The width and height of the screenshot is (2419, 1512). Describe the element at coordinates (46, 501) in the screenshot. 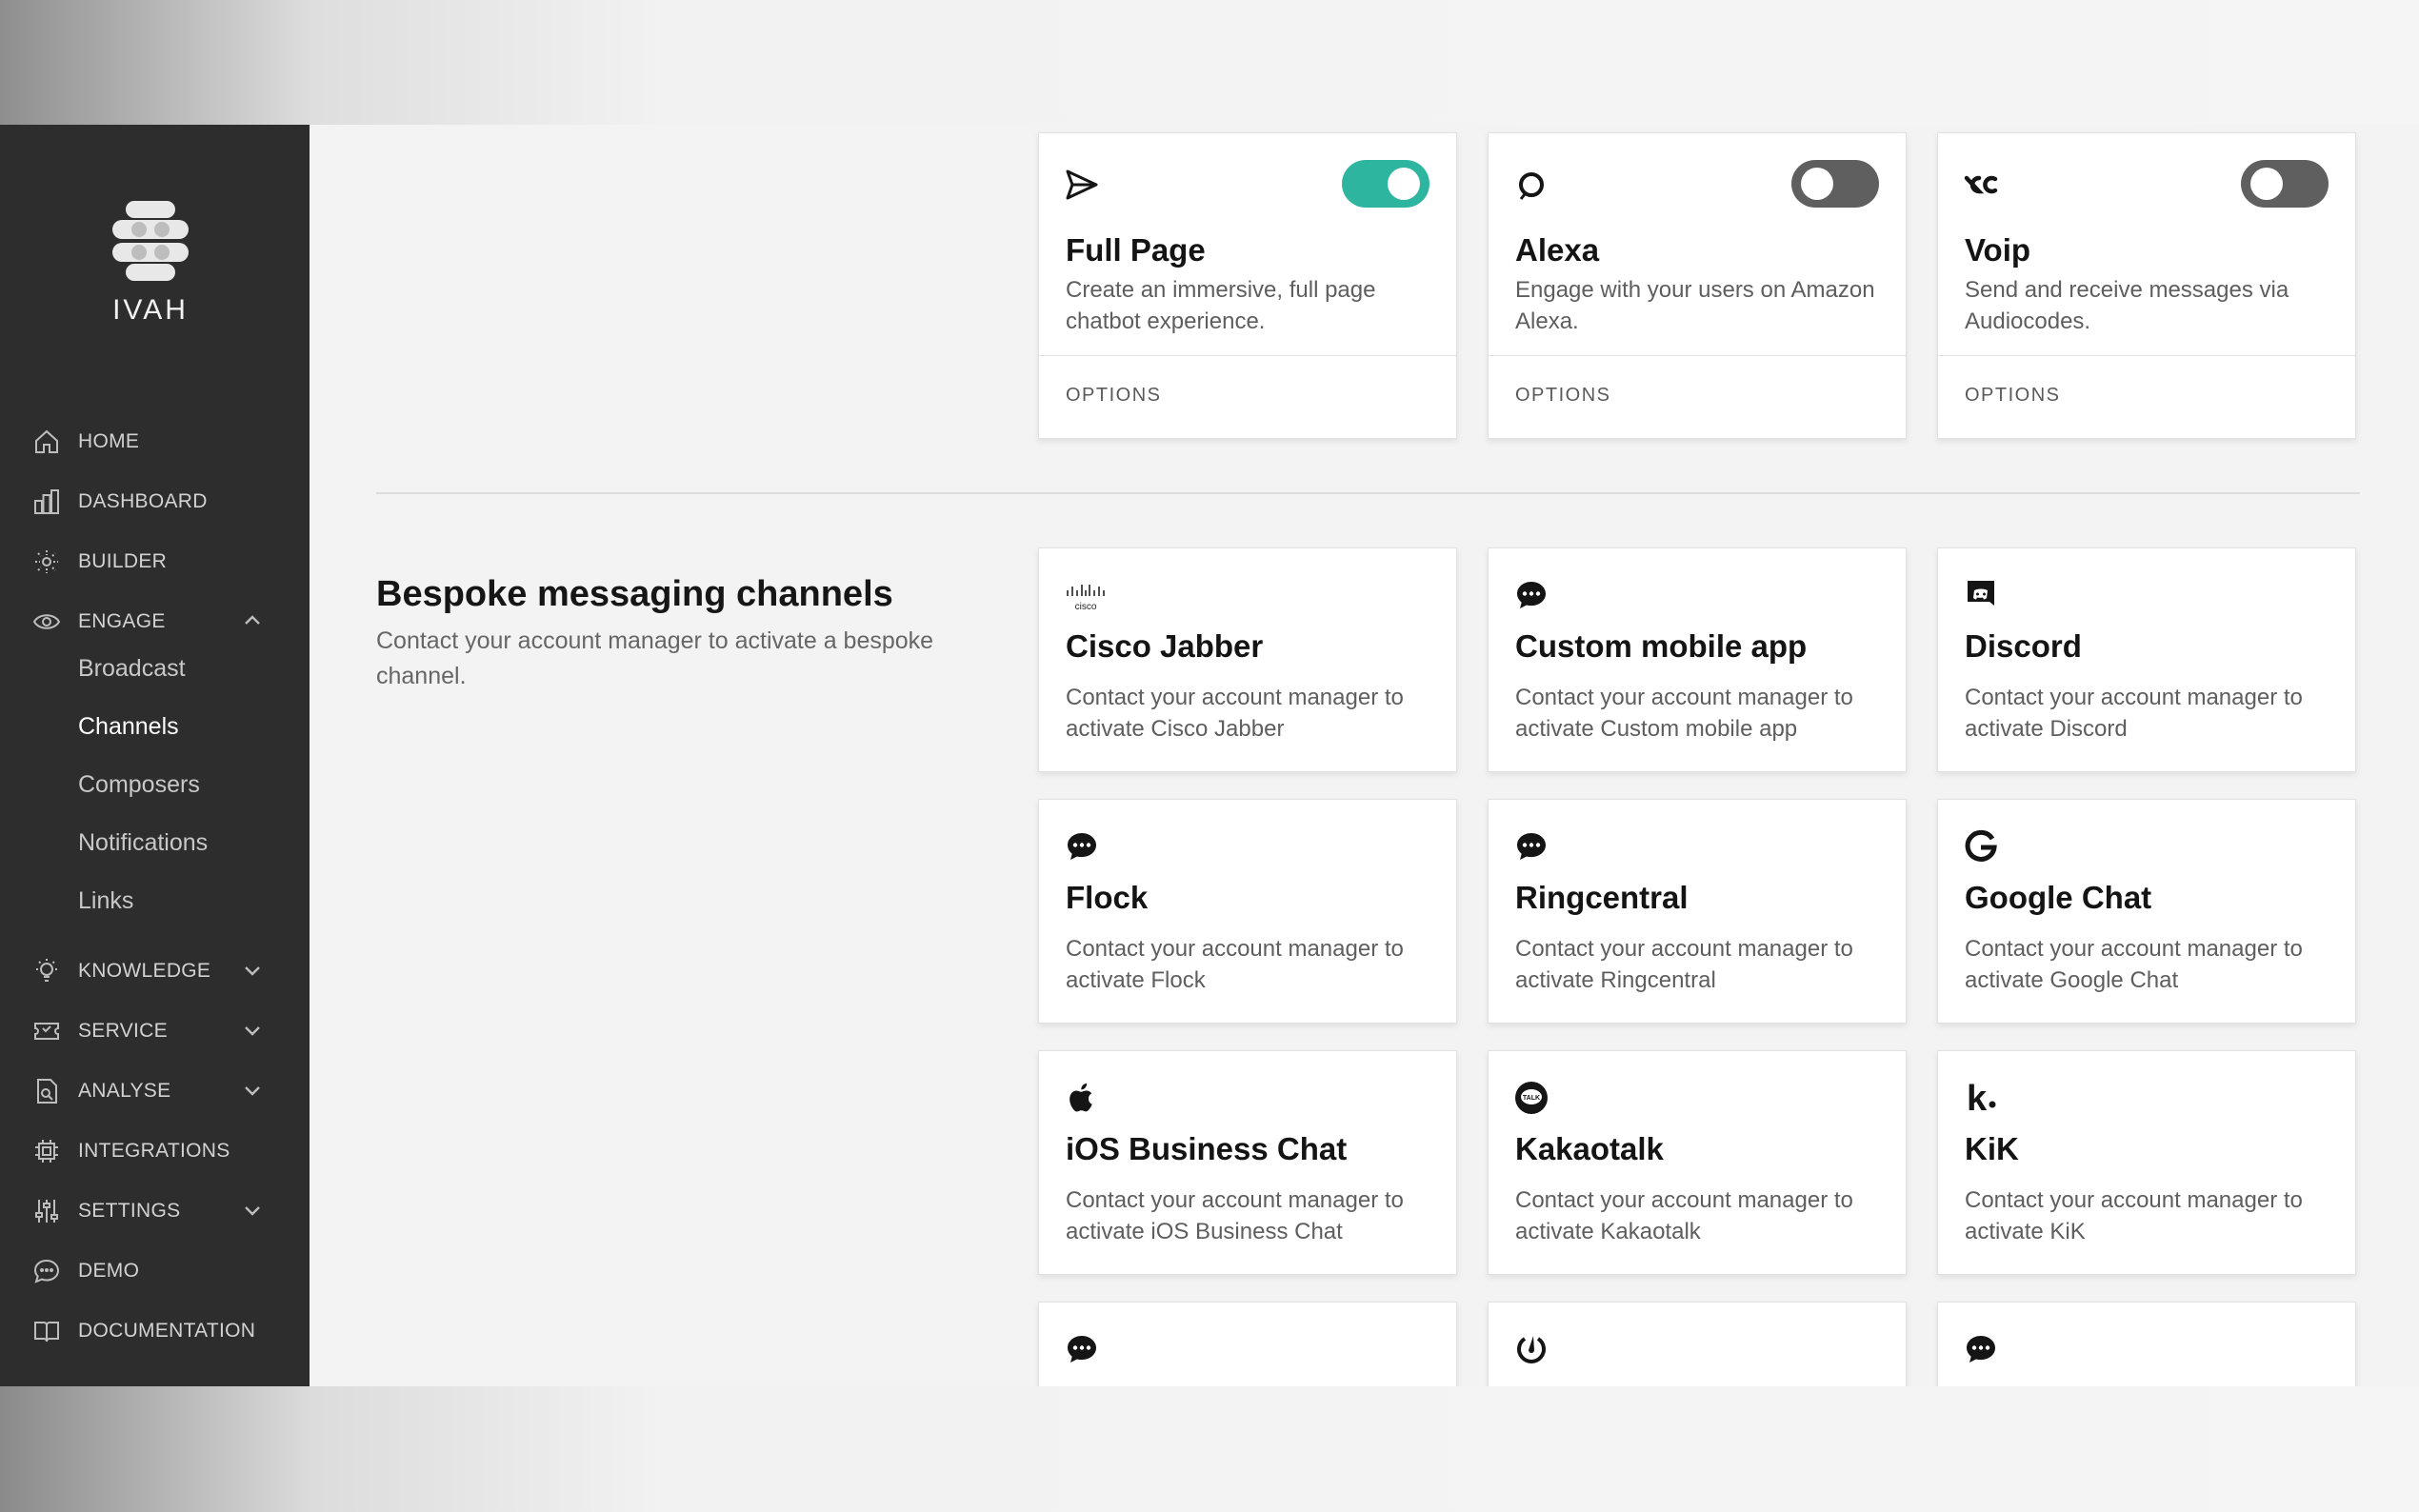

I see `bar-chart-icon` at that location.